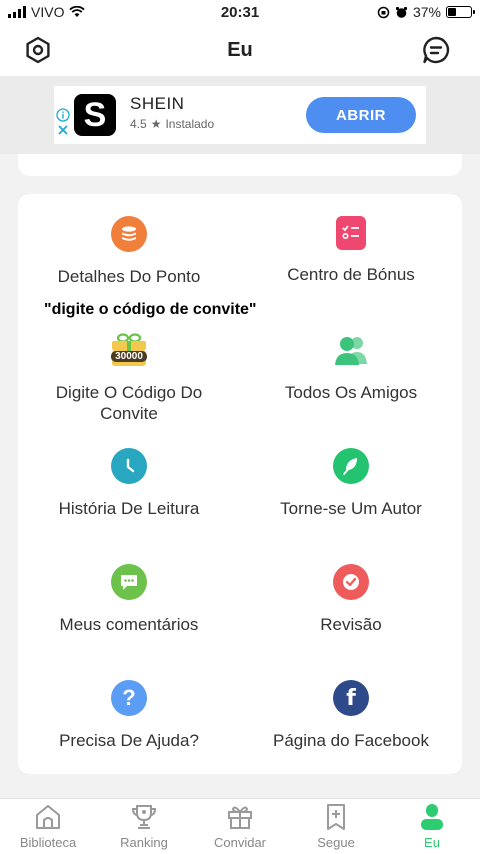  I want to click on status-left: VIVO, so click(47, 12).